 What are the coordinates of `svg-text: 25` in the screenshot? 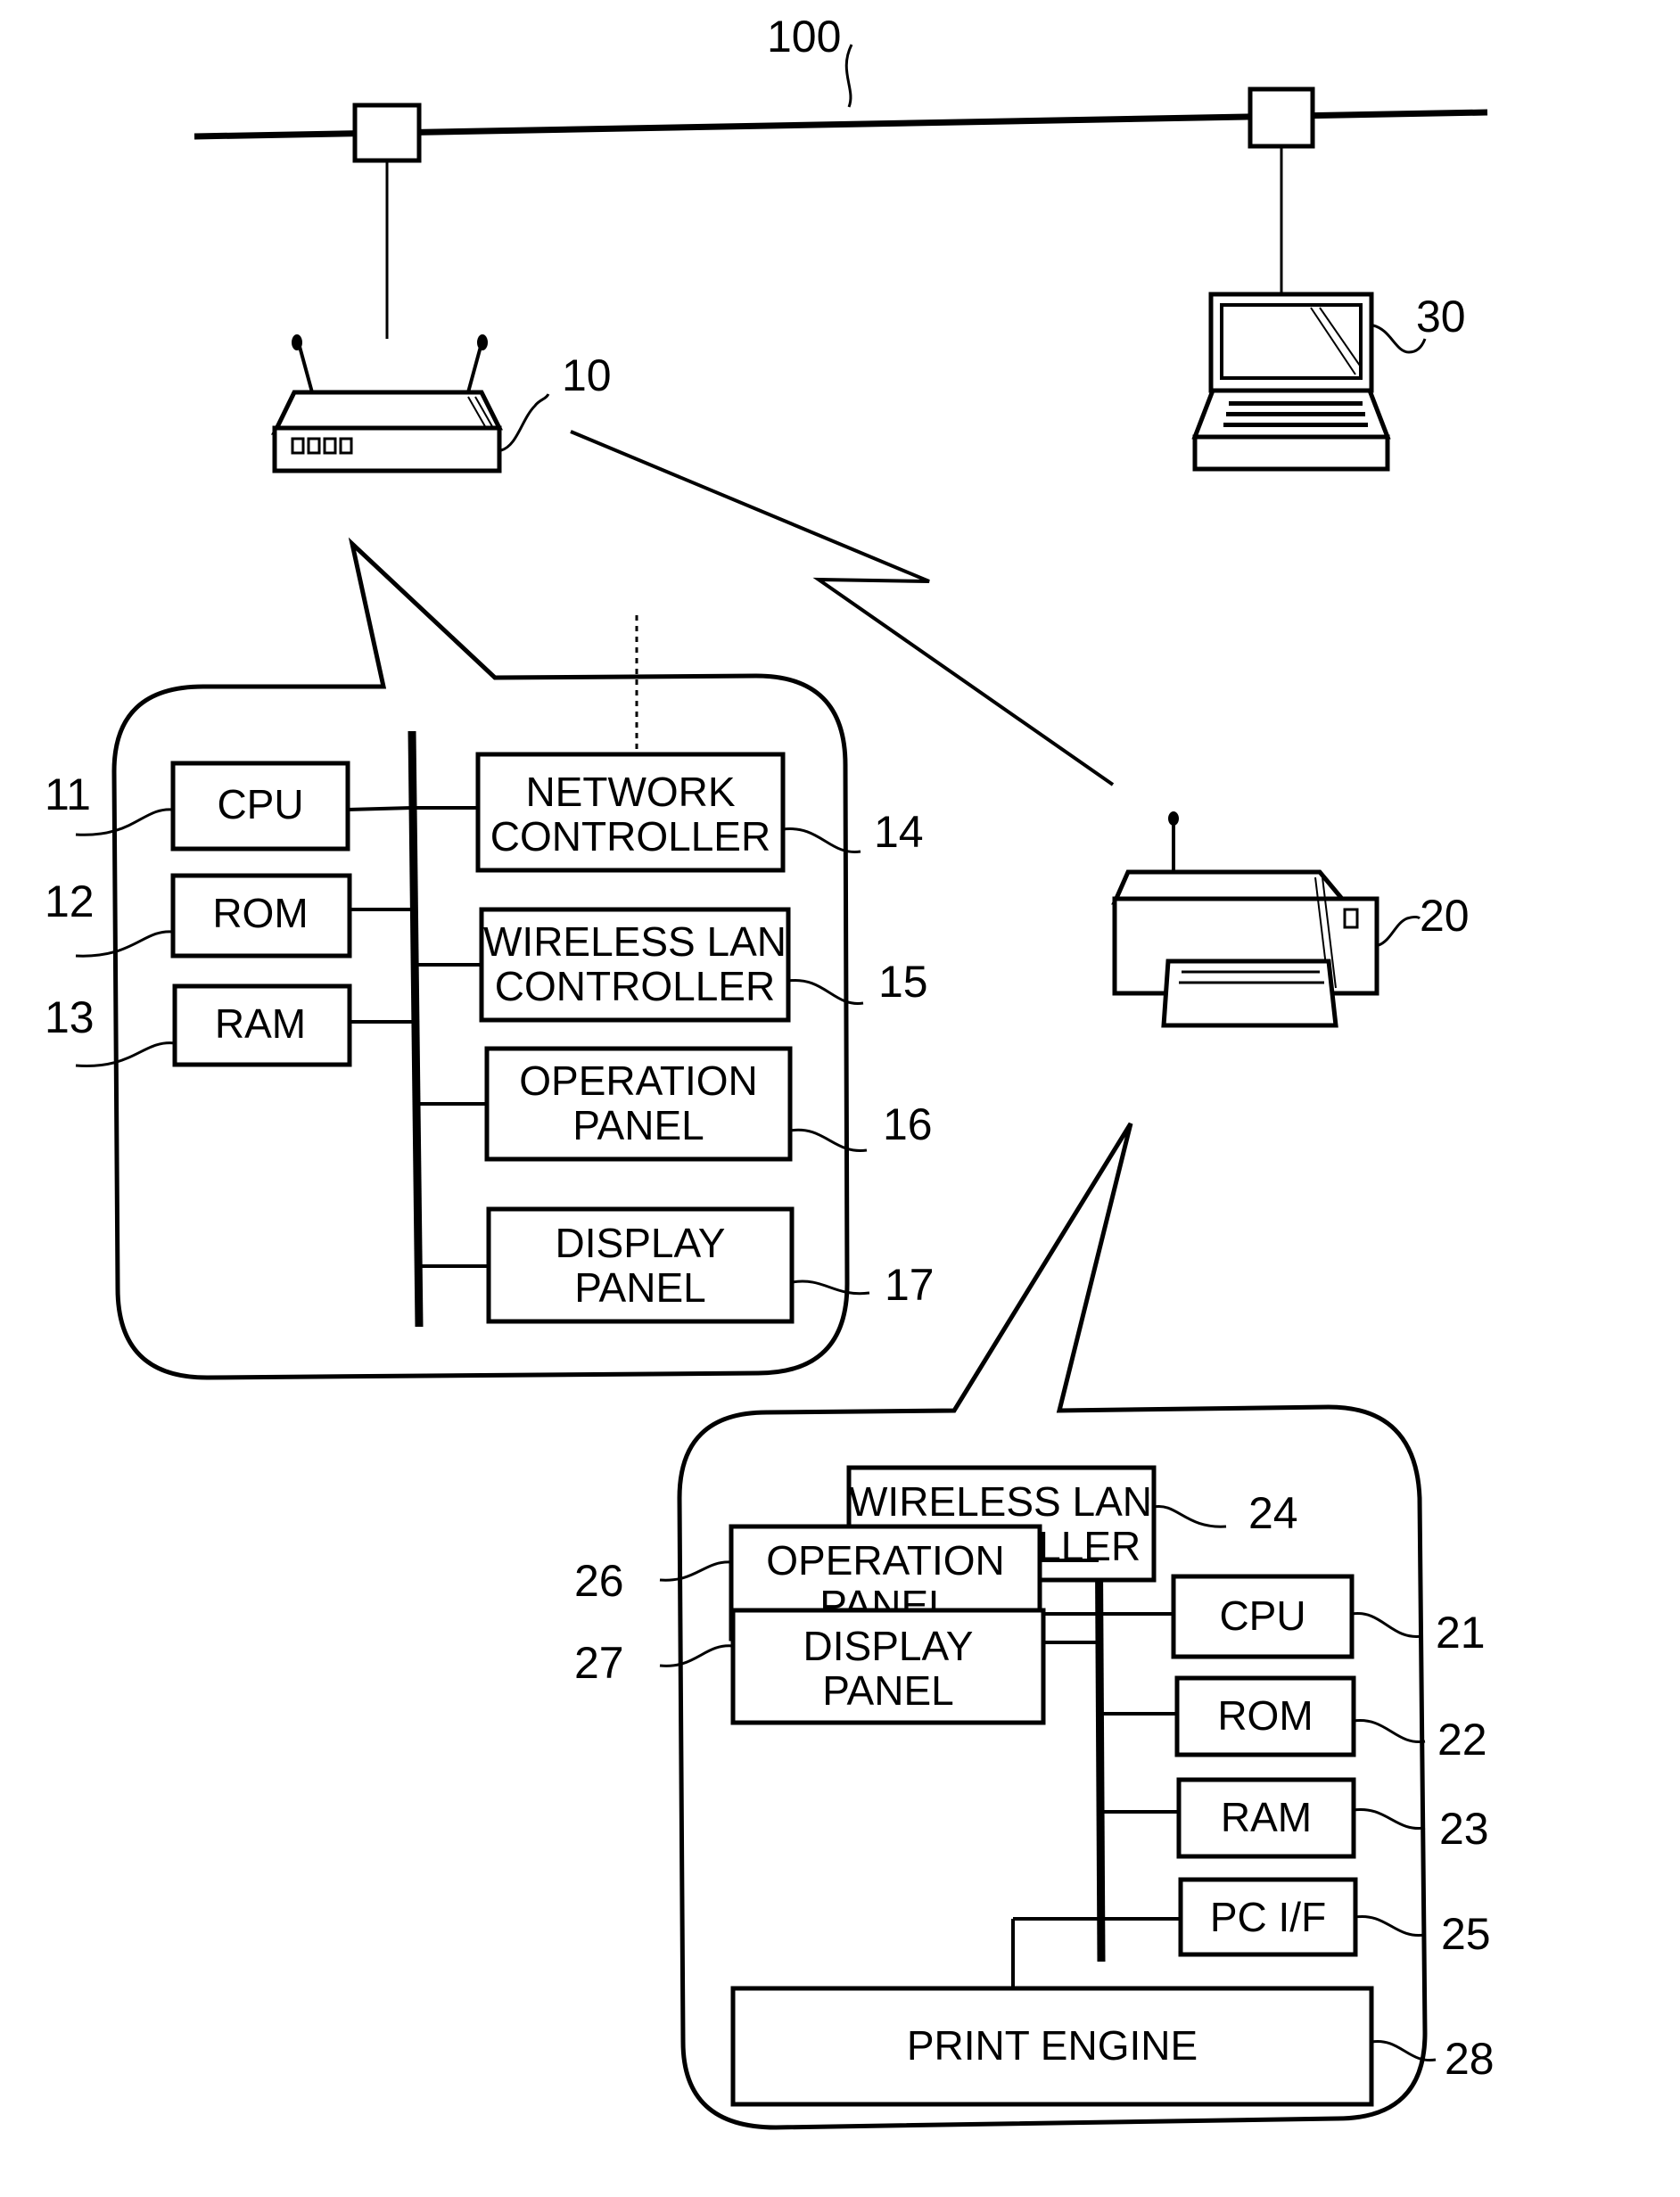 It's located at (1466, 1934).